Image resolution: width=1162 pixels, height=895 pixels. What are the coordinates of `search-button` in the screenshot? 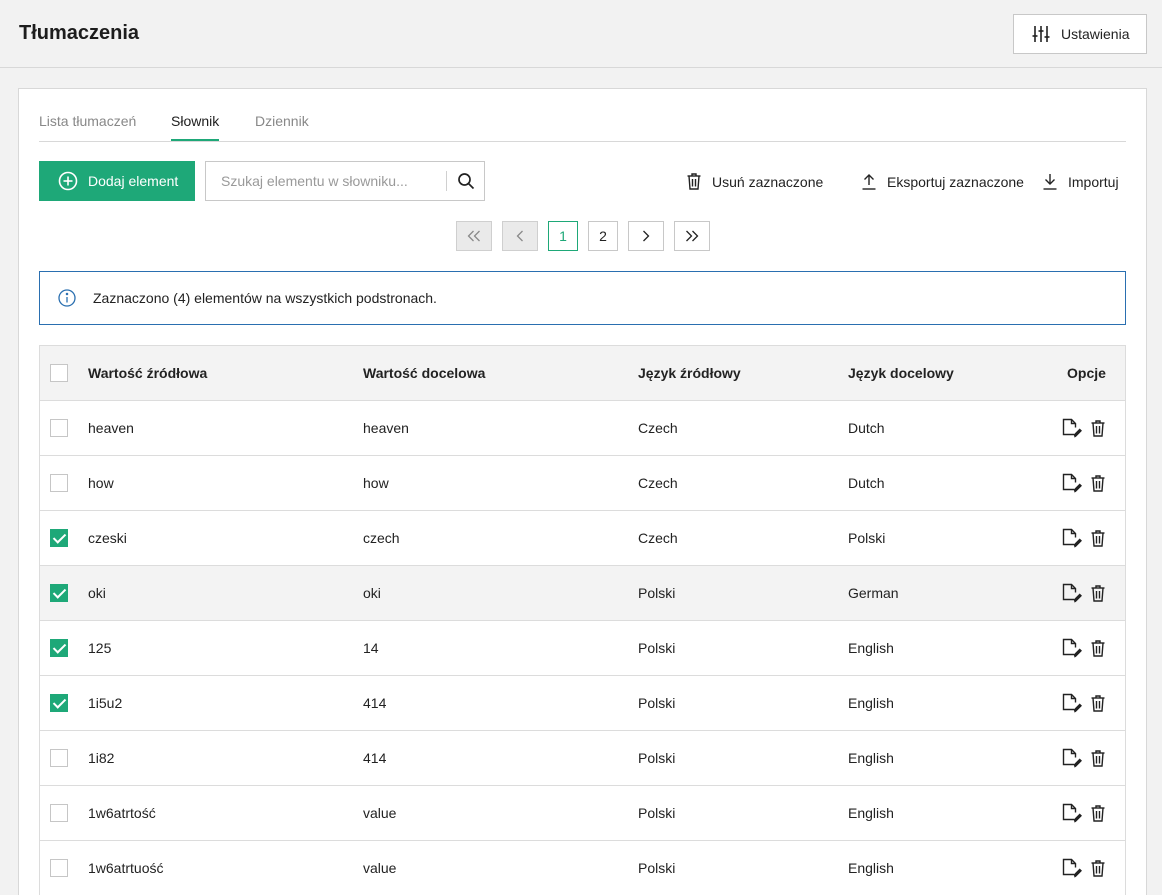 It's located at (466, 181).